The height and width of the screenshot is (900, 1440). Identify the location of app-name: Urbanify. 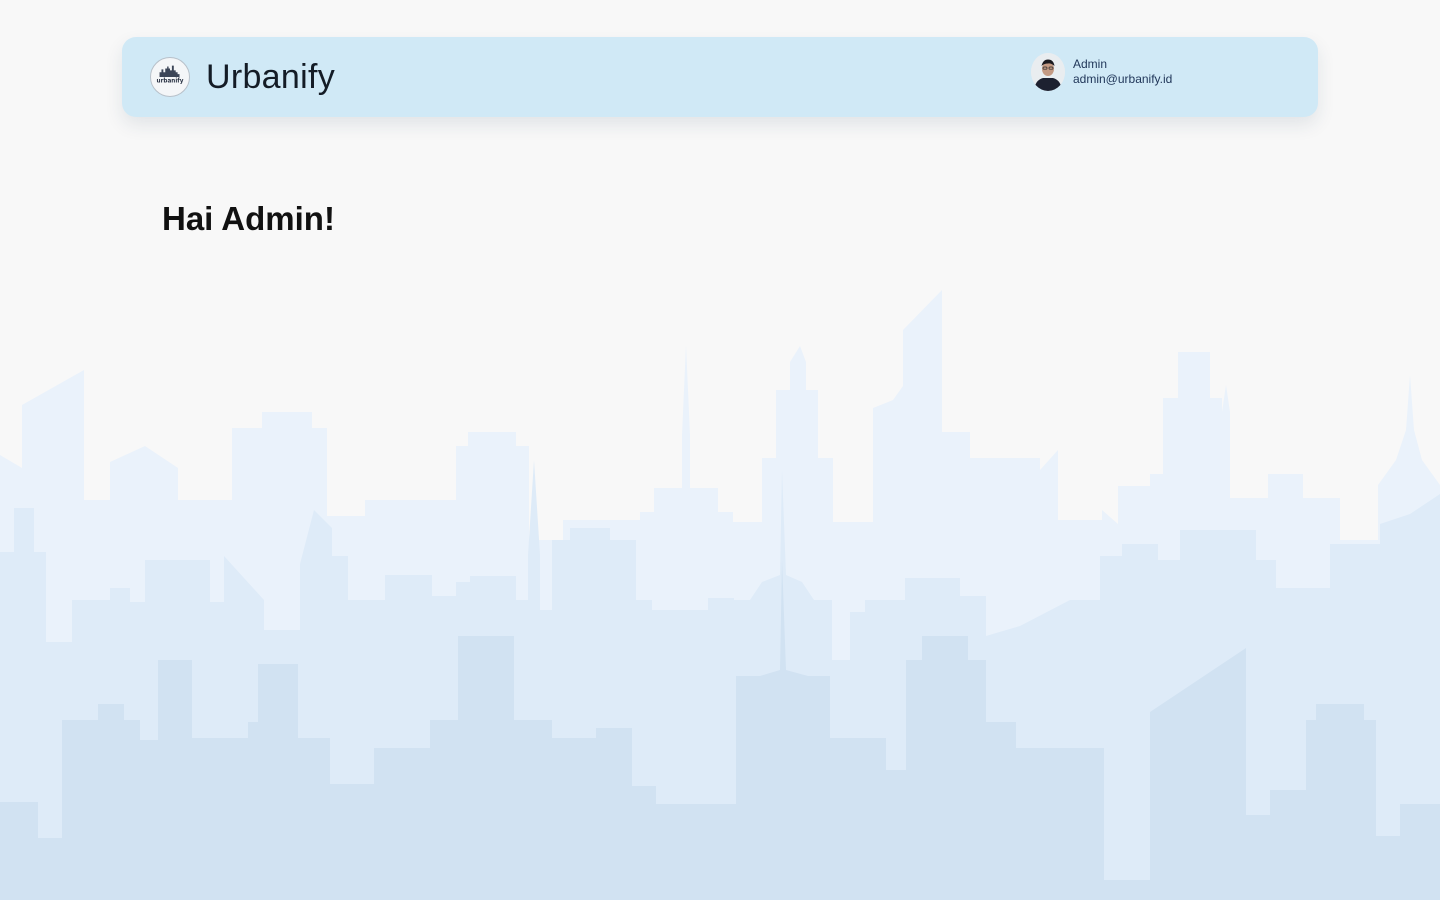
(271, 77).